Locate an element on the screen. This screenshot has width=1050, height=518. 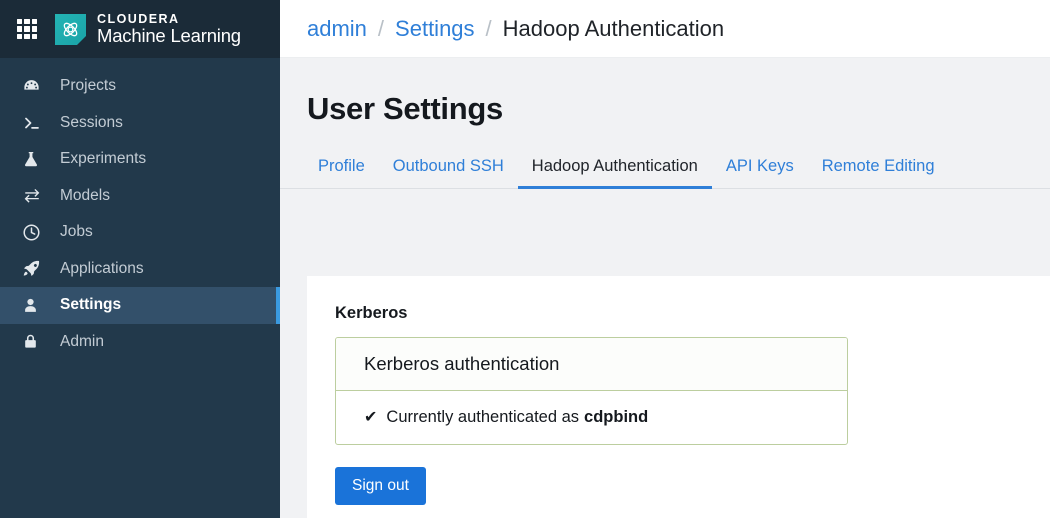
sidebar-item-models: Models is located at coordinates (140, 196).